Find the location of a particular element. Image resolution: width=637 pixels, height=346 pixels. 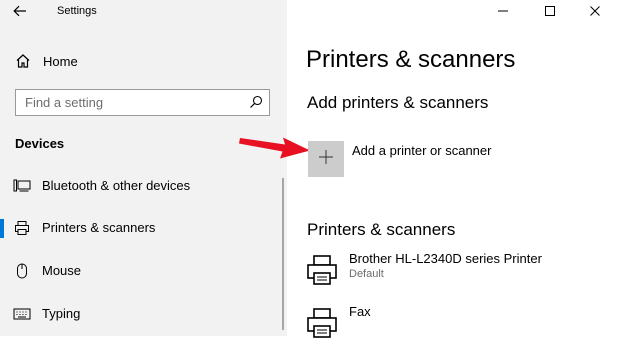

minimize-icon is located at coordinates (503, 11).